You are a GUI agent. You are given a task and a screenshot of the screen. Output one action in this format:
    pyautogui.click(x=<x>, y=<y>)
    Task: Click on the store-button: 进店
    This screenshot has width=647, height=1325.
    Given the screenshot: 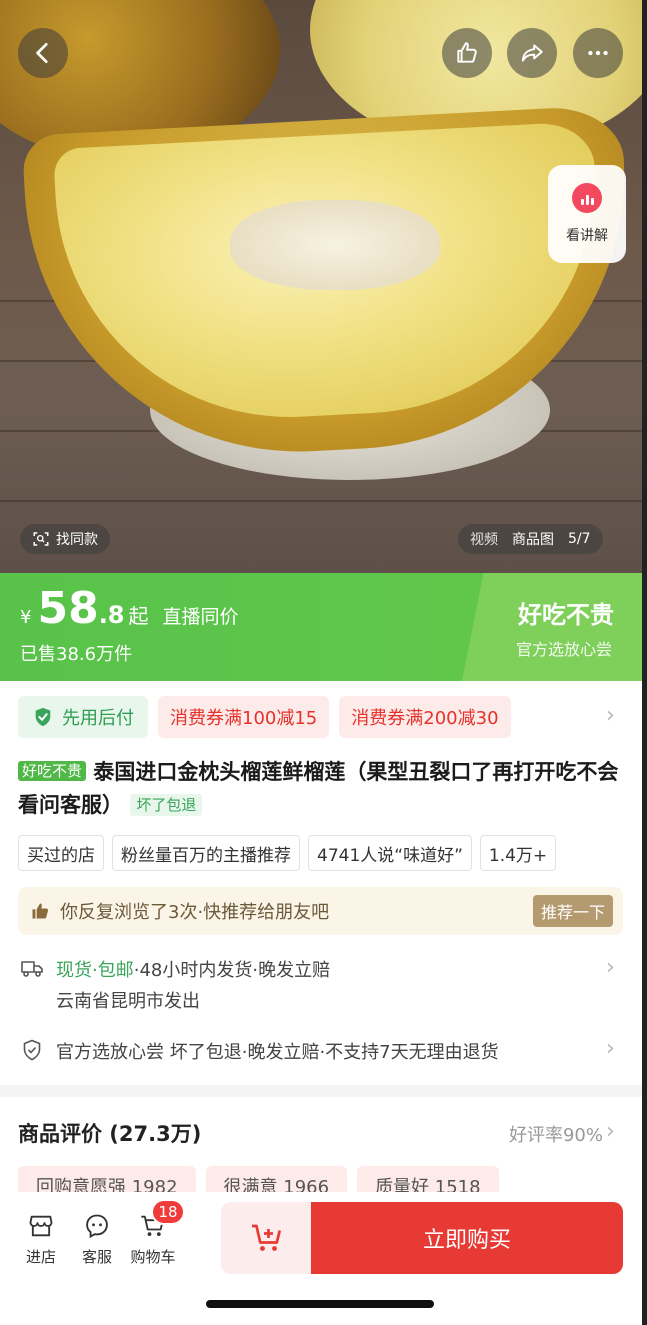 What is the action you would take?
    pyautogui.click(x=41, y=1239)
    